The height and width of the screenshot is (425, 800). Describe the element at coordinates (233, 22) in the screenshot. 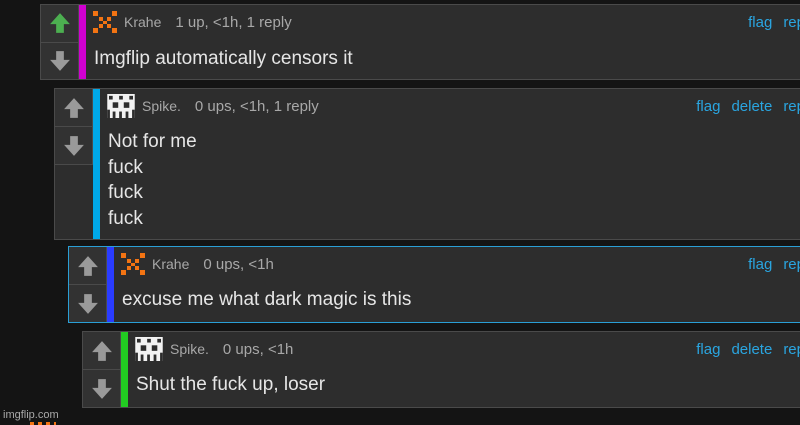

I see `comment-meta: 1 up, <1h, 1 reply` at that location.